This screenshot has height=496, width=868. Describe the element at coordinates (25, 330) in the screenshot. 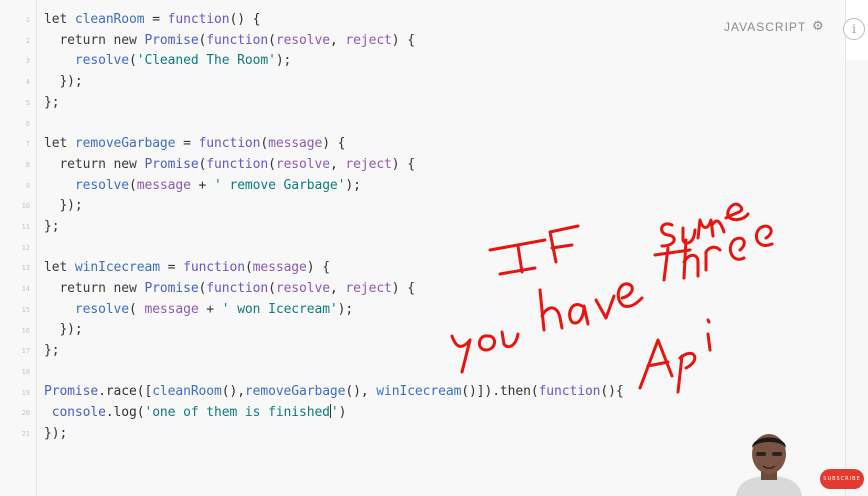

I see `line-number: 16` at that location.